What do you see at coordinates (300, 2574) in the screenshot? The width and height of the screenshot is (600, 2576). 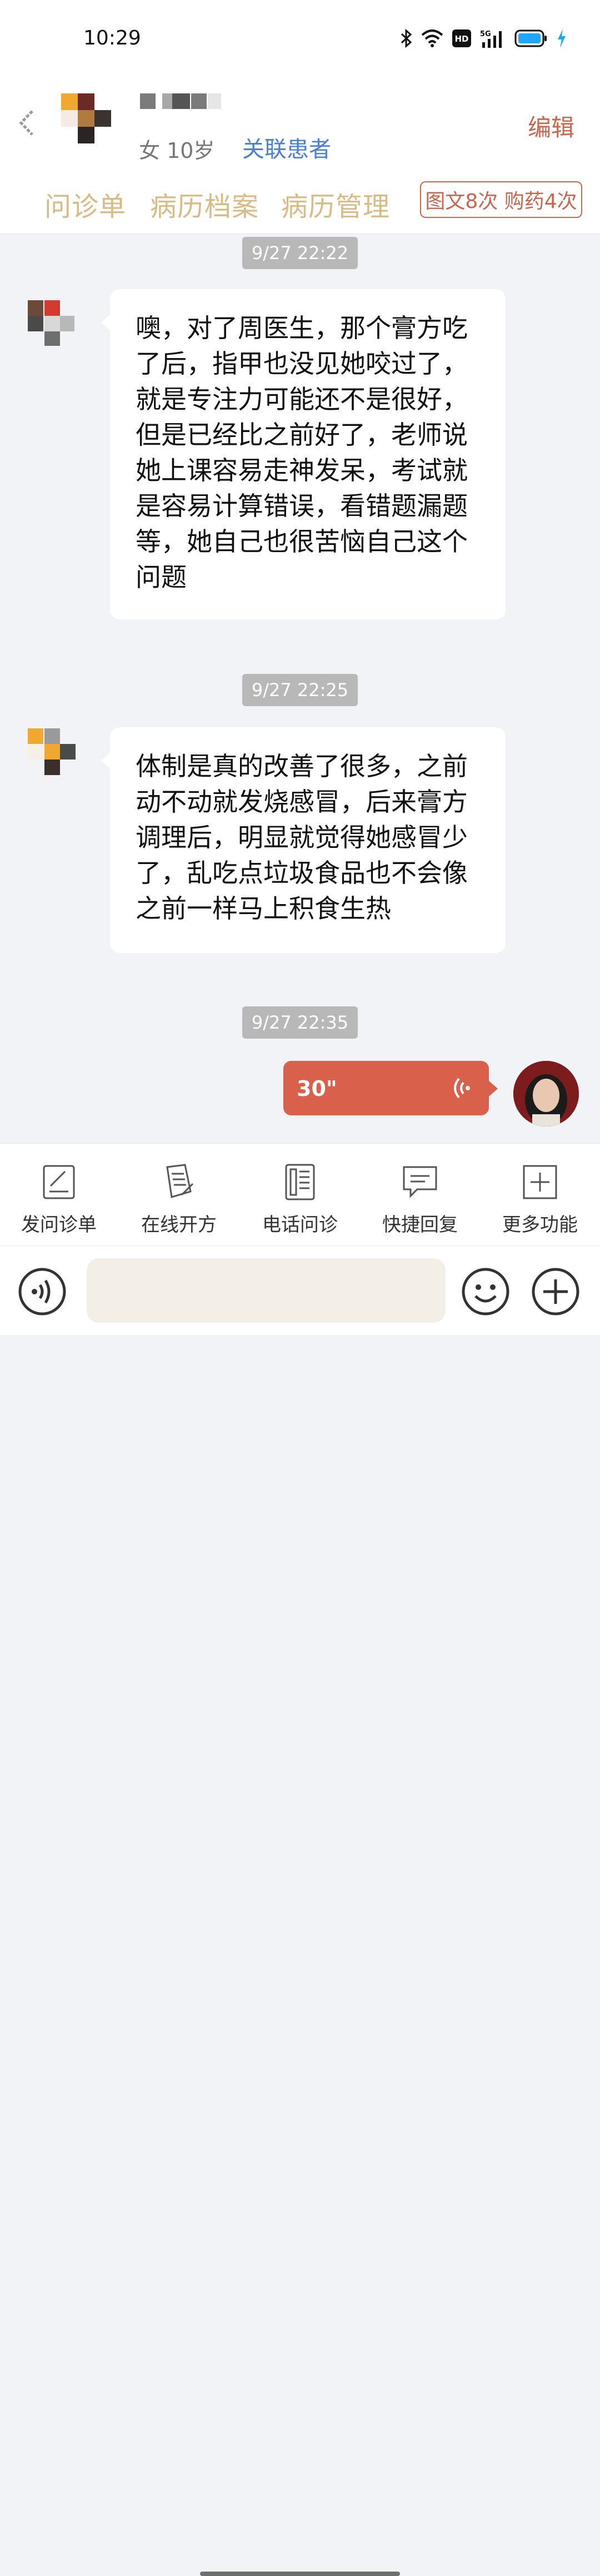 I see `home-indicator` at bounding box center [300, 2574].